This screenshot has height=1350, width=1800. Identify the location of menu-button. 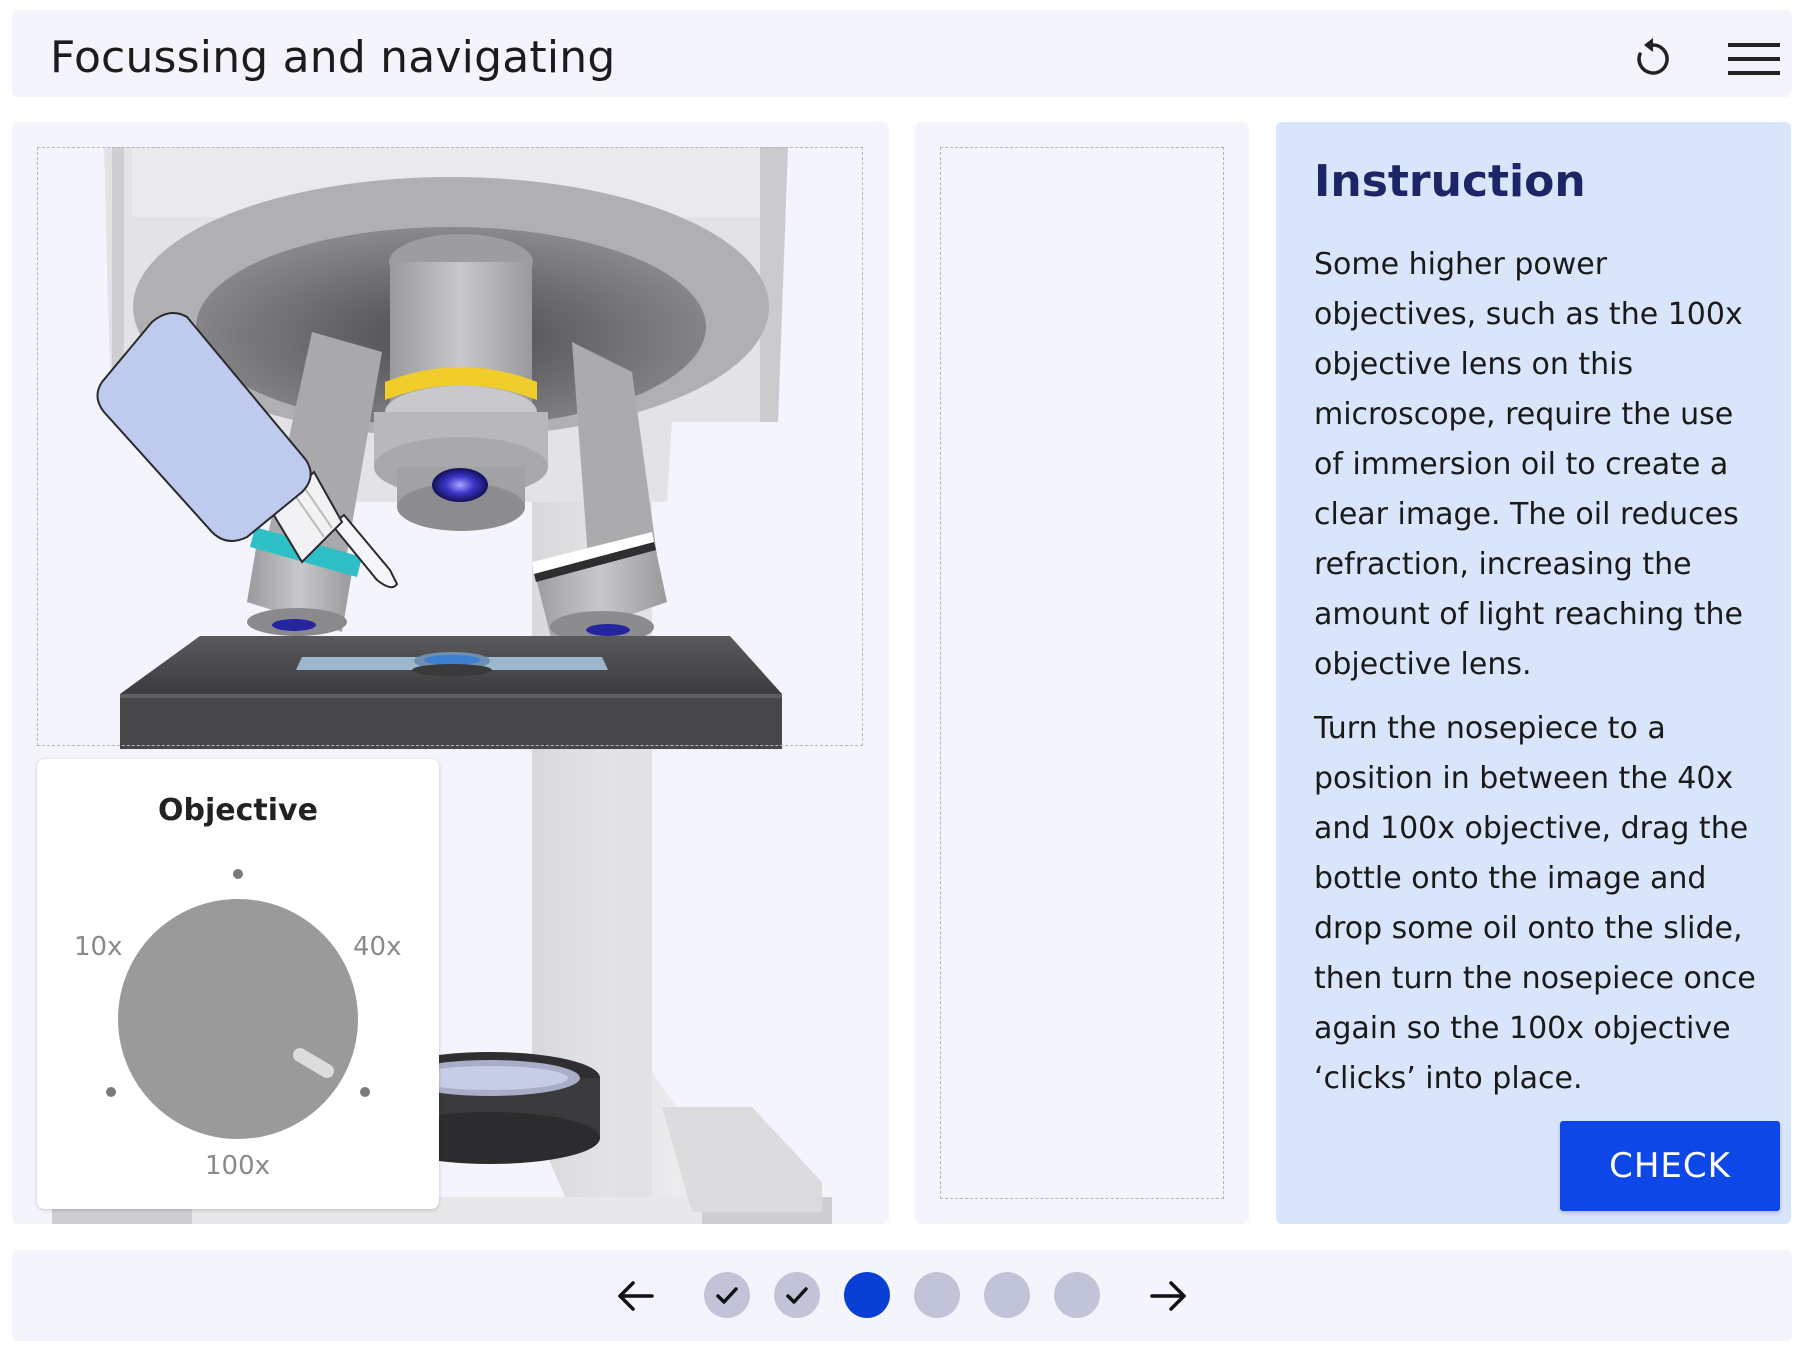
(1754, 59).